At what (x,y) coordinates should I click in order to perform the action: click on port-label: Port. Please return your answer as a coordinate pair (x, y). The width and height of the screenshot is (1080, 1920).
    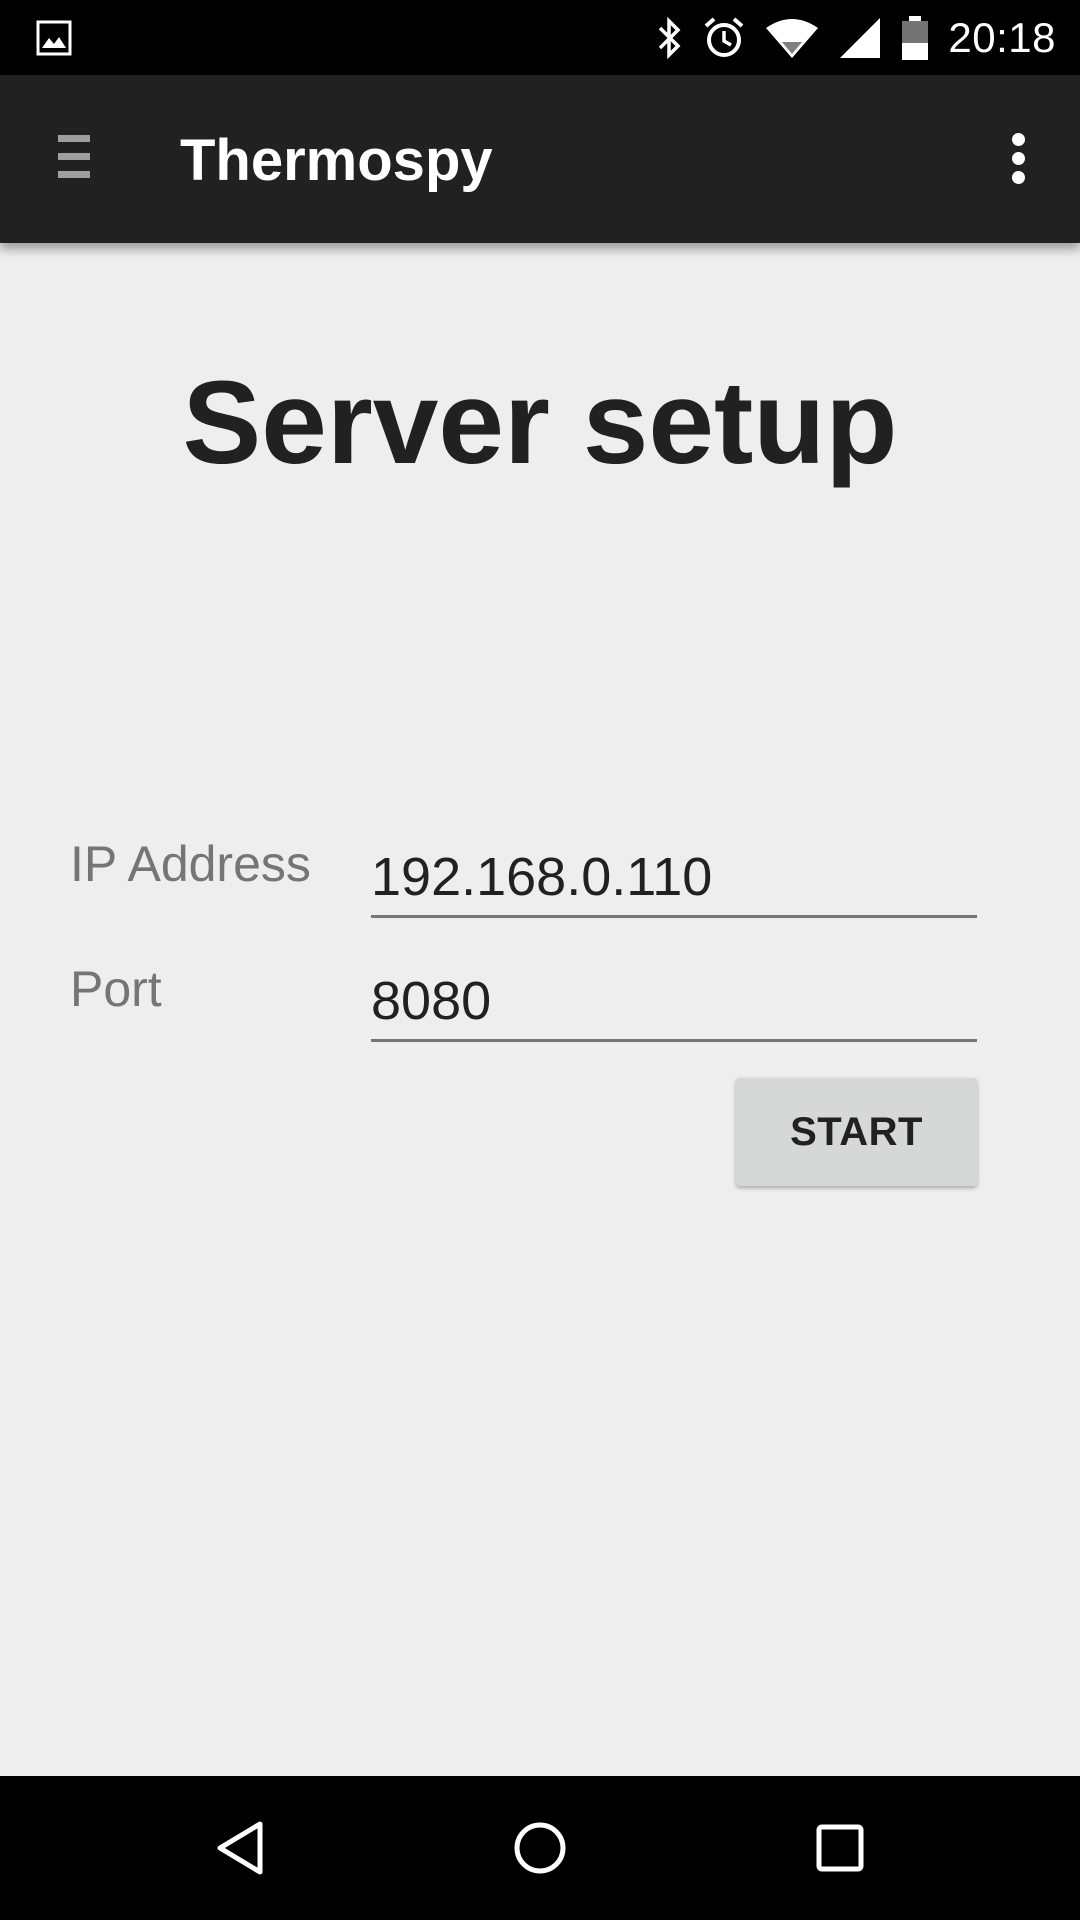
    Looking at the image, I should click on (116, 989).